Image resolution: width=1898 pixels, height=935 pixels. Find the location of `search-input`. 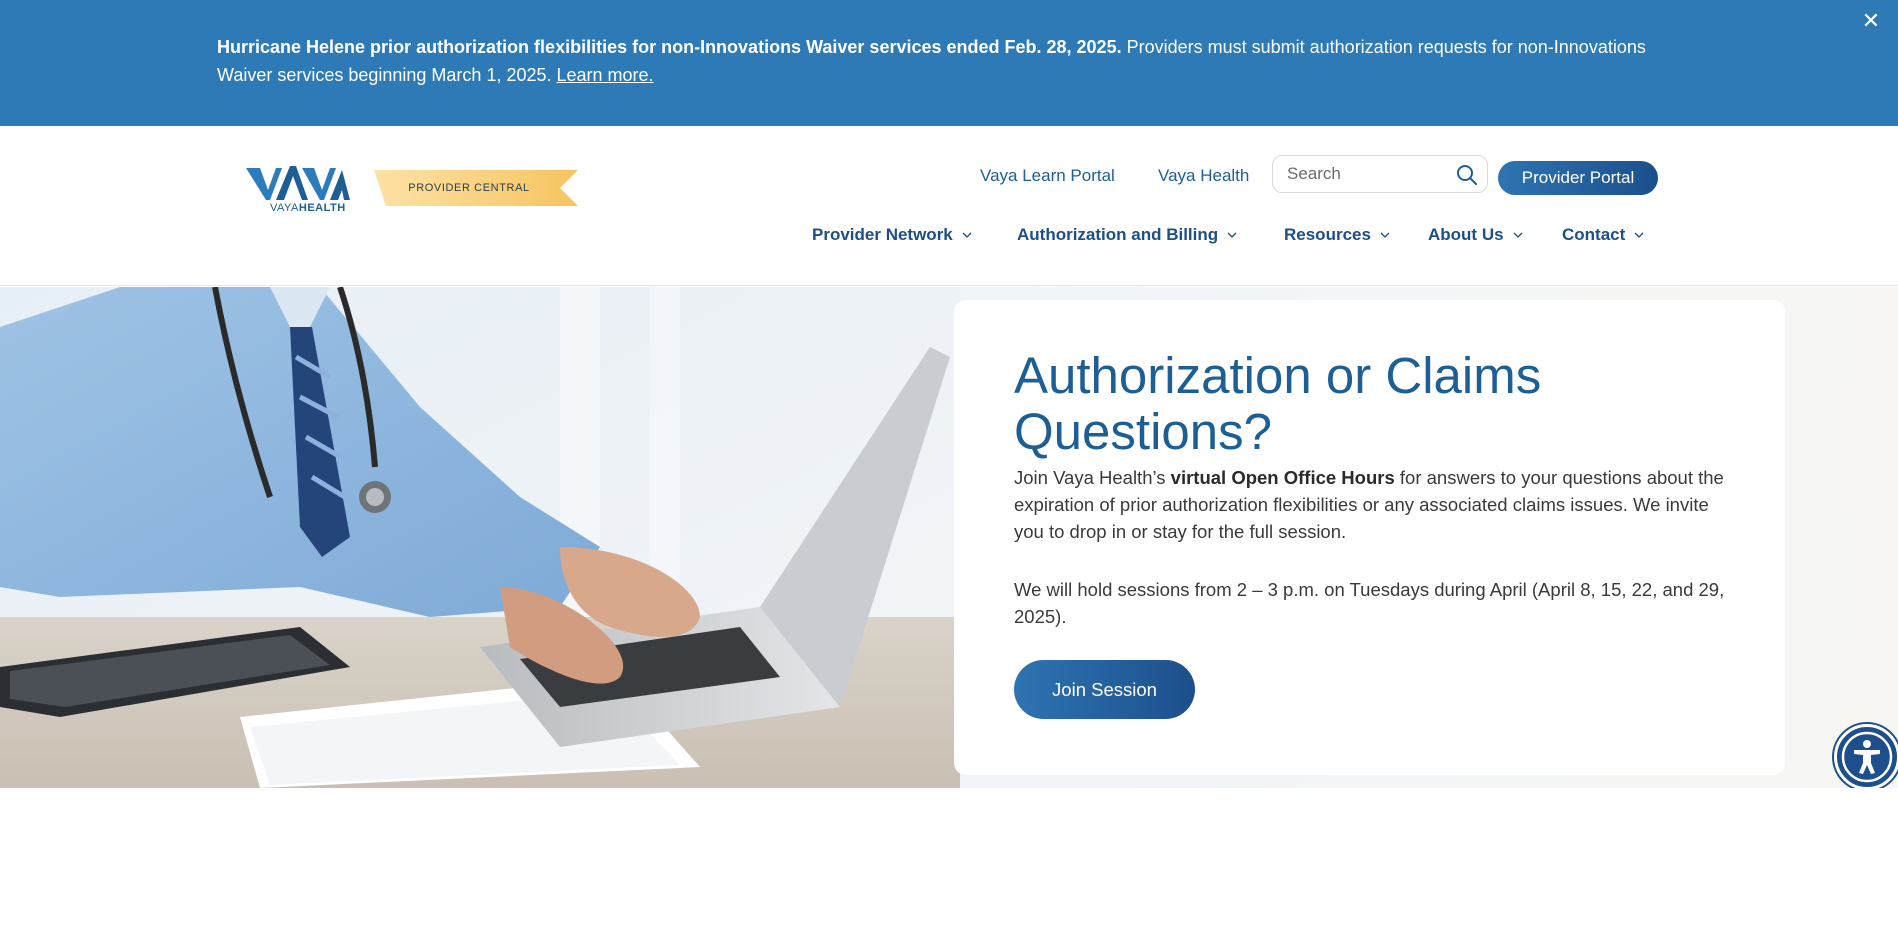

search-input is located at coordinates (1367, 174).